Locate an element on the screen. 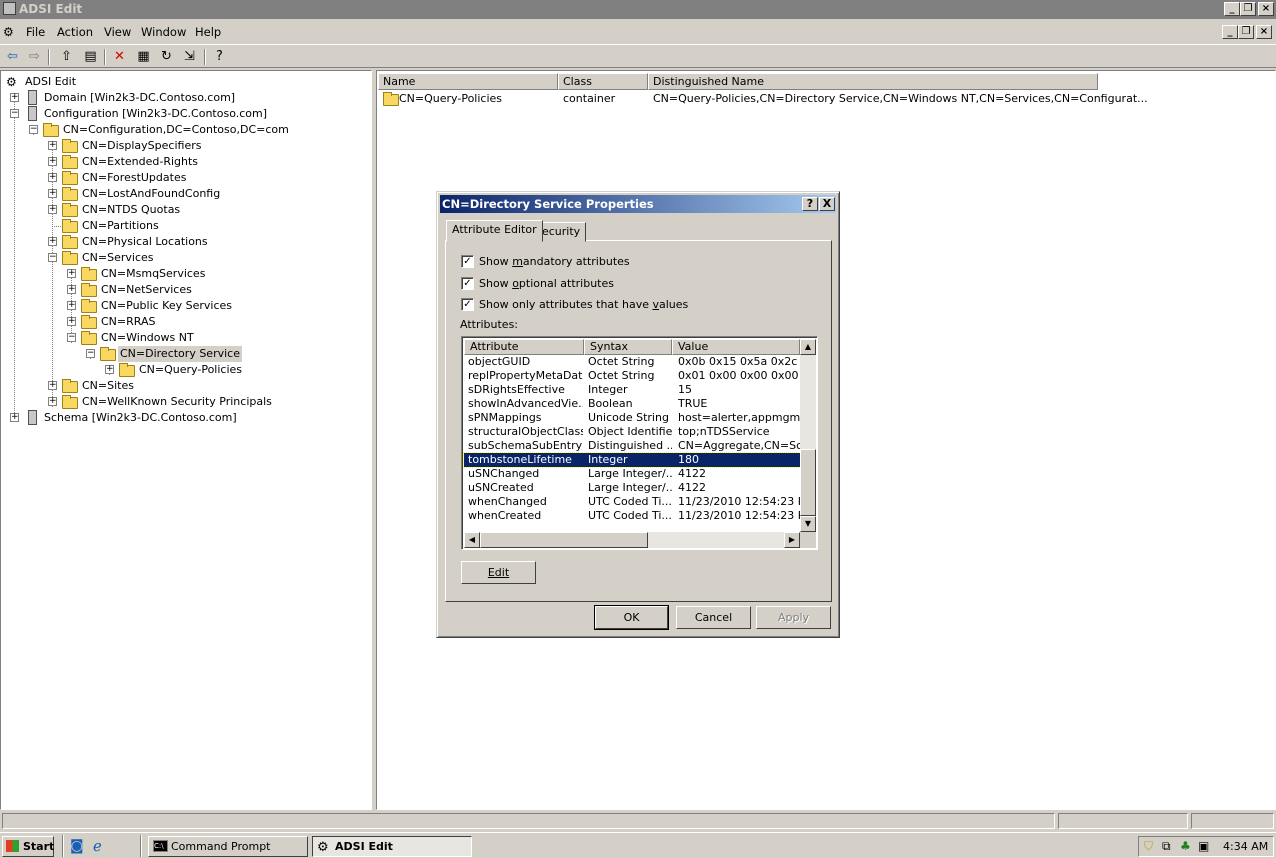  show-optional-label: Show optional attributes is located at coordinates (546, 283).